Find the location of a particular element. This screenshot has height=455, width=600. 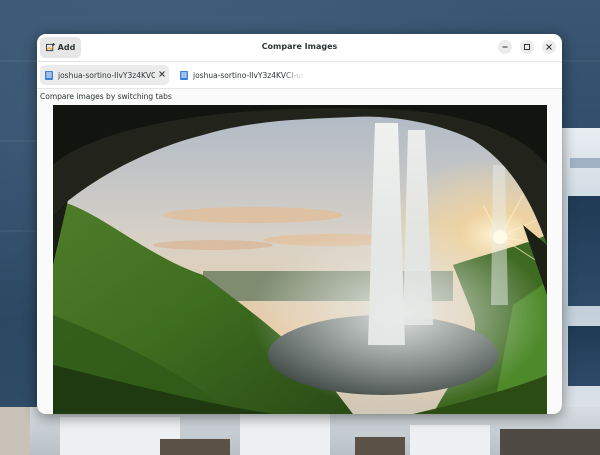

close-window-button is located at coordinates (549, 47).